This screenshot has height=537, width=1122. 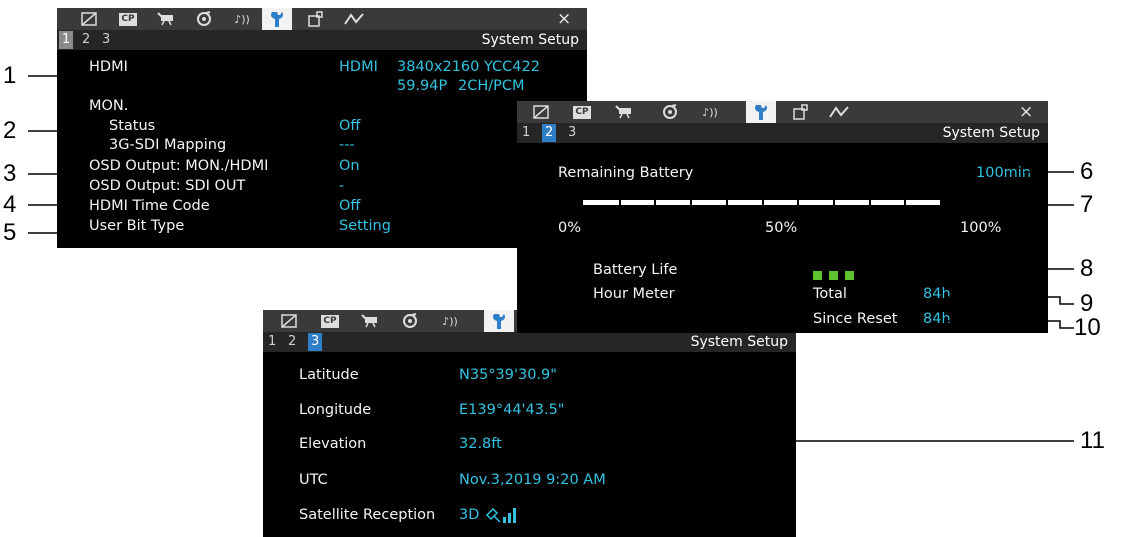 I want to click on callout-6: 6, so click(x=1087, y=171).